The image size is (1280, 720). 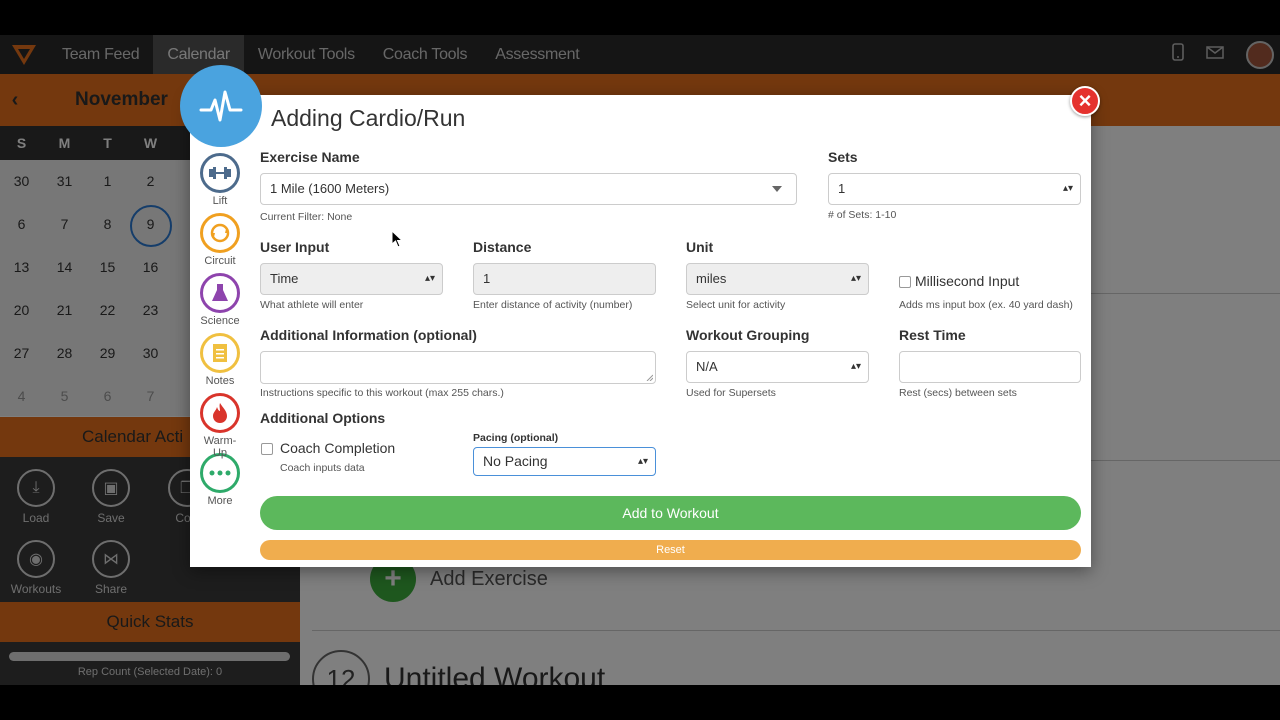 What do you see at coordinates (220, 473) in the screenshot?
I see `more-icon` at bounding box center [220, 473].